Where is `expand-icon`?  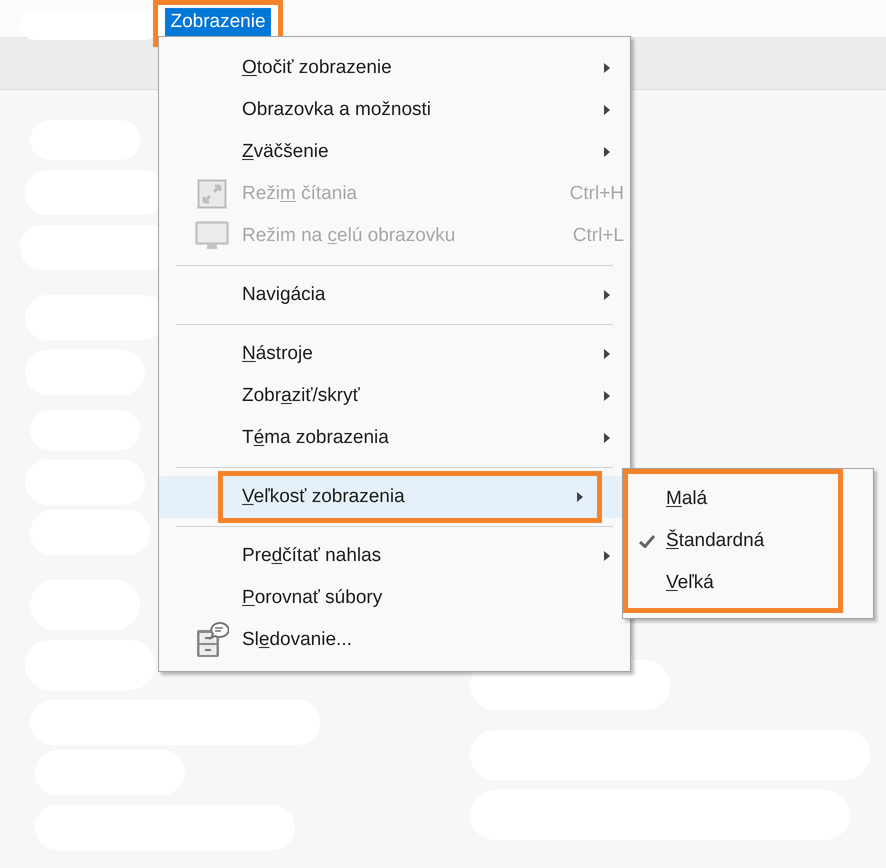 expand-icon is located at coordinates (212, 194).